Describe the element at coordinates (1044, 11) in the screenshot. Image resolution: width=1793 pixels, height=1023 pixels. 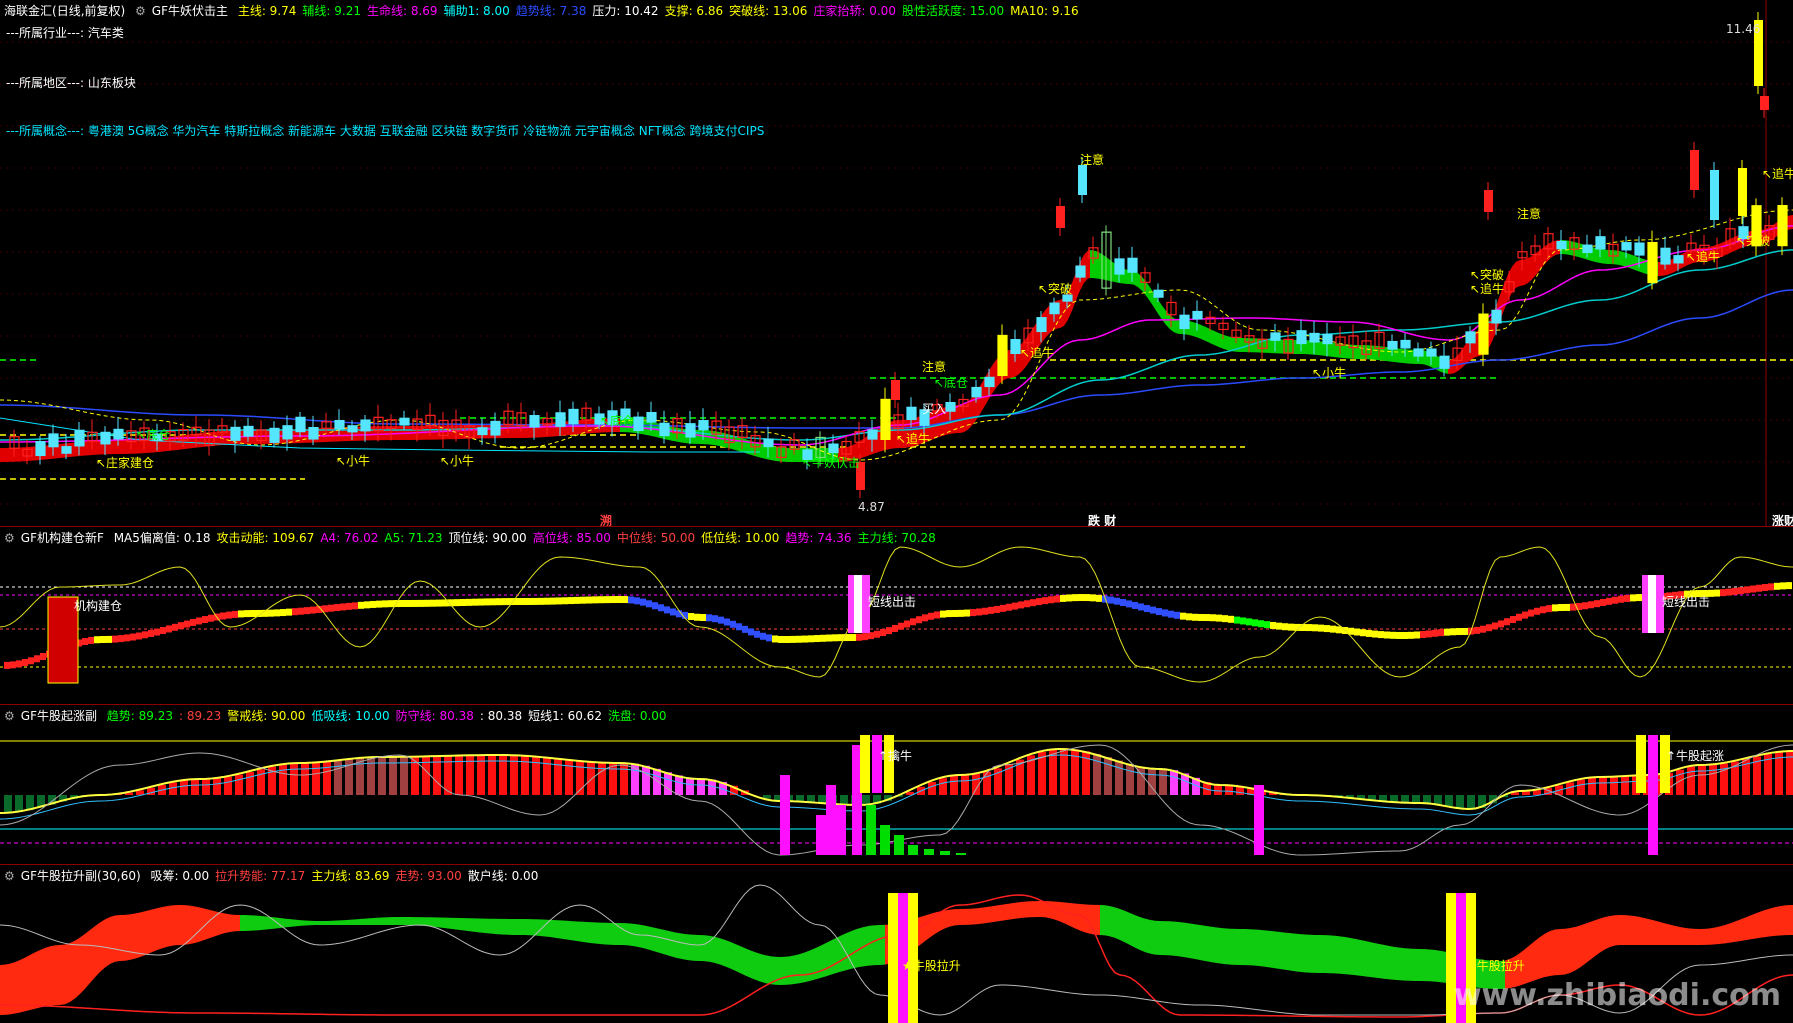
I see `param-value: MA10: 9.16` at that location.